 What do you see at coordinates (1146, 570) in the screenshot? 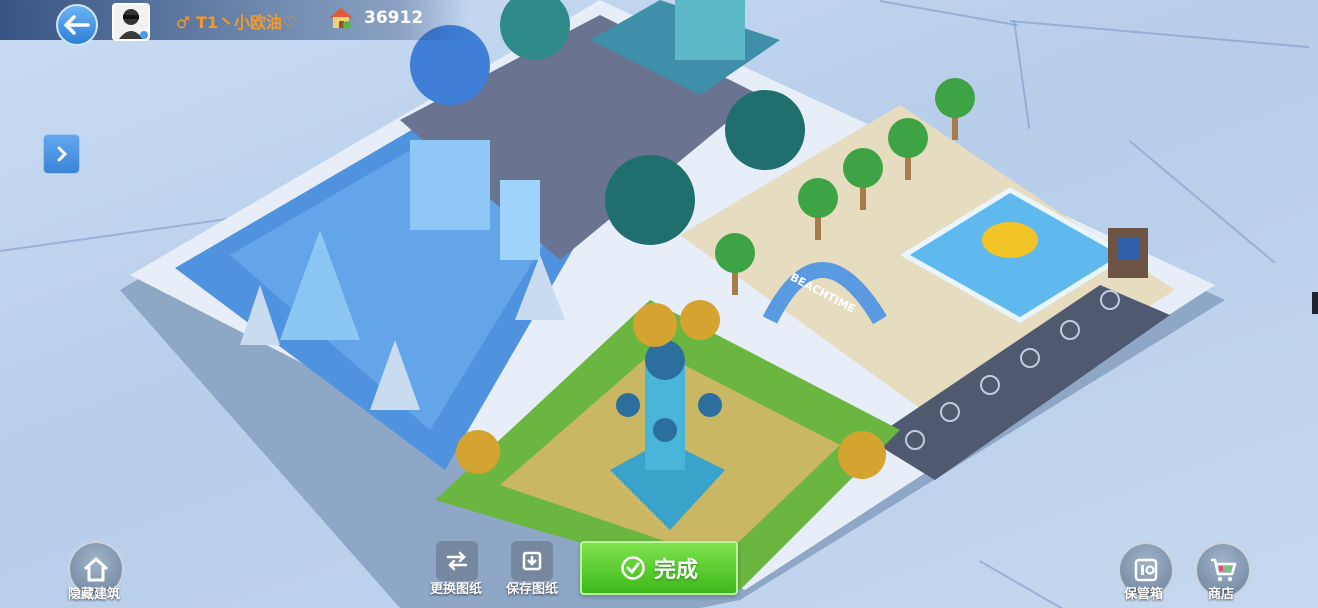
I see `safe-box-icon` at bounding box center [1146, 570].